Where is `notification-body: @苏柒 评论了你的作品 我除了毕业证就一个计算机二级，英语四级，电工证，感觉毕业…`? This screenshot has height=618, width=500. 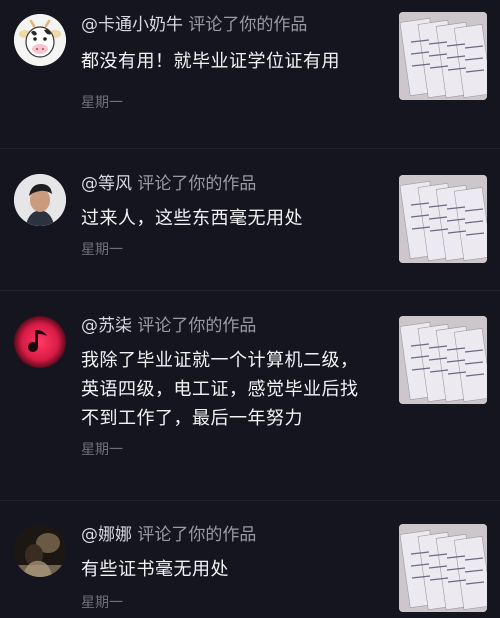
notification-body: @苏柒 评论了你的作品 我除了毕业证就一个计算机二级，英语四级，电工证，感觉毕业… is located at coordinates (221, 386).